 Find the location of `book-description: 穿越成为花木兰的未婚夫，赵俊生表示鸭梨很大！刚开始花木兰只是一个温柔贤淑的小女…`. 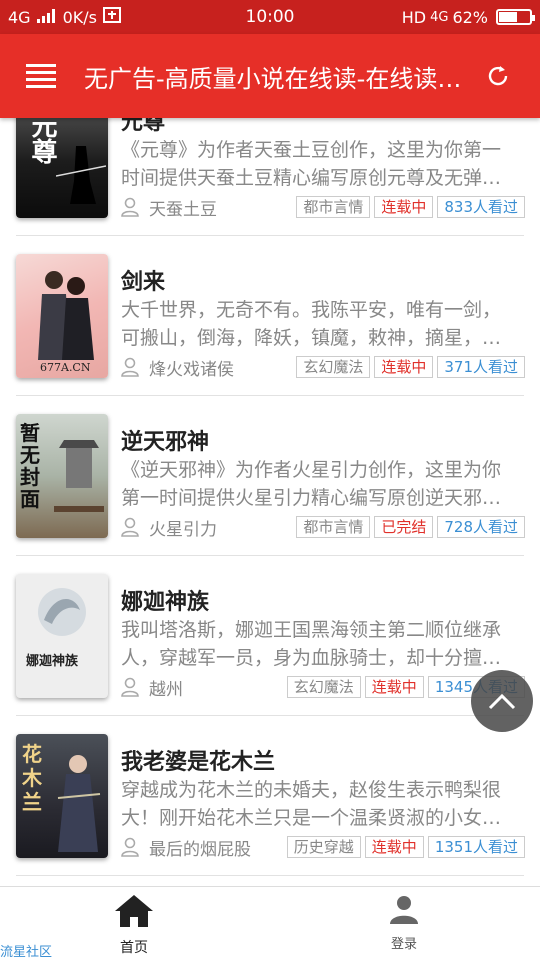

book-description: 穿越成为花木兰的未婚夫，赵俊生表示鸭梨很大！刚开始花木兰只是一个温柔贤淑的小女… is located at coordinates (311, 804).